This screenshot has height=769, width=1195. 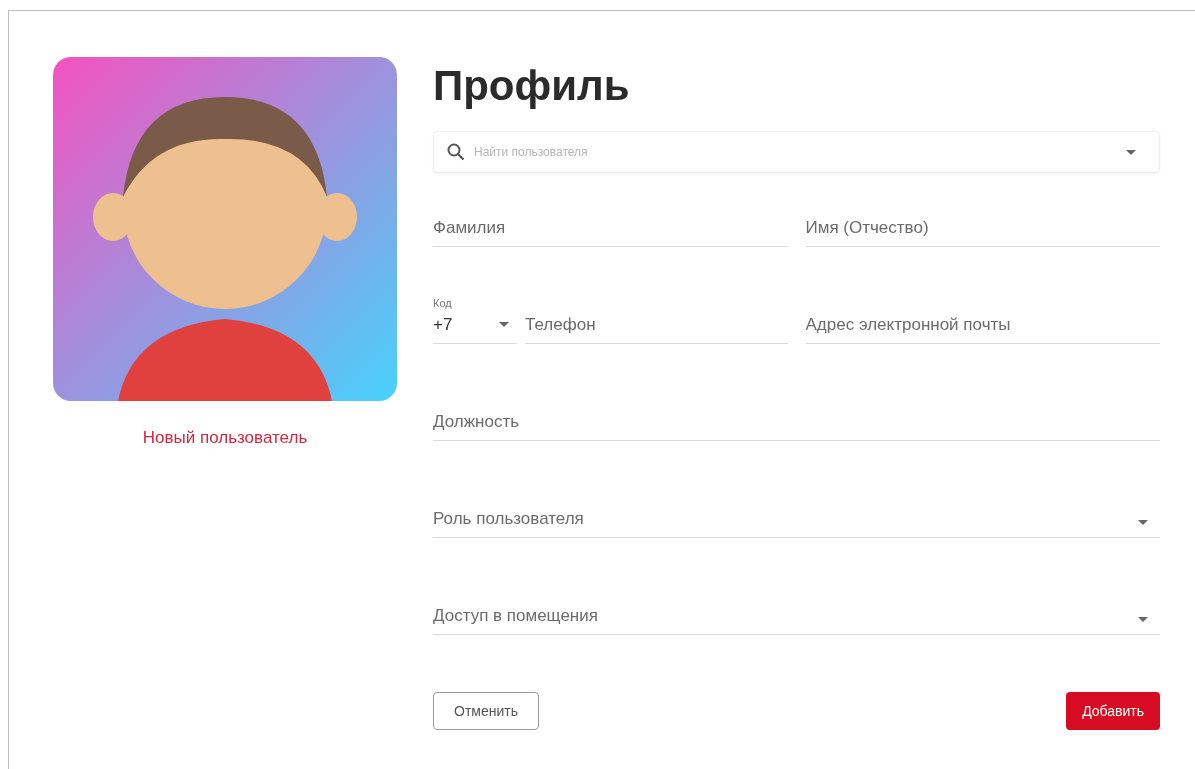 I want to click on cancel-button: Отменить, so click(x=486, y=711).